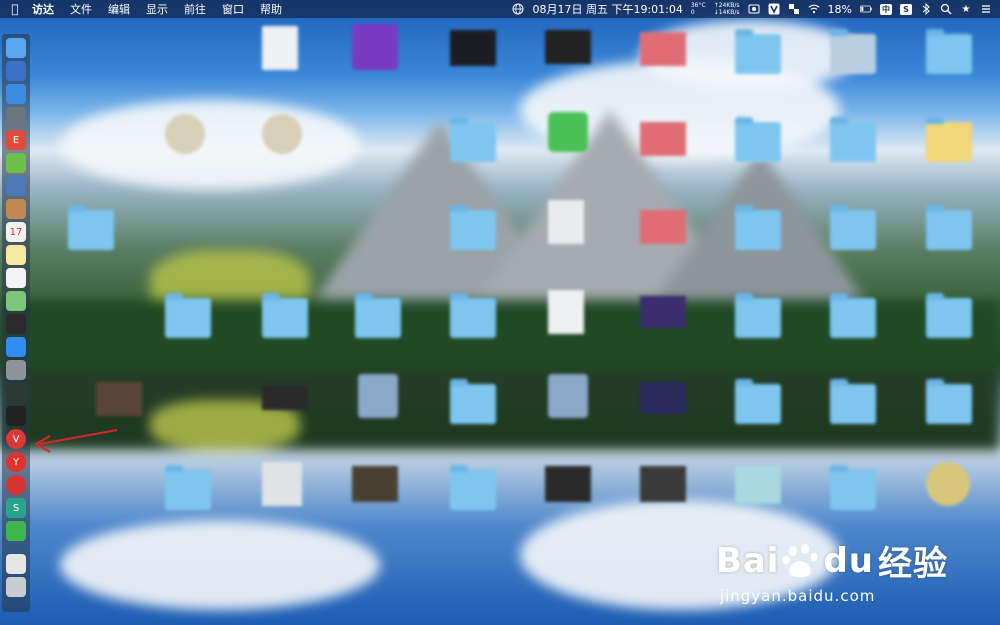 The width and height of the screenshot is (1000, 625). Describe the element at coordinates (157, 9) in the screenshot. I see `menu-item-view: 显示` at that location.